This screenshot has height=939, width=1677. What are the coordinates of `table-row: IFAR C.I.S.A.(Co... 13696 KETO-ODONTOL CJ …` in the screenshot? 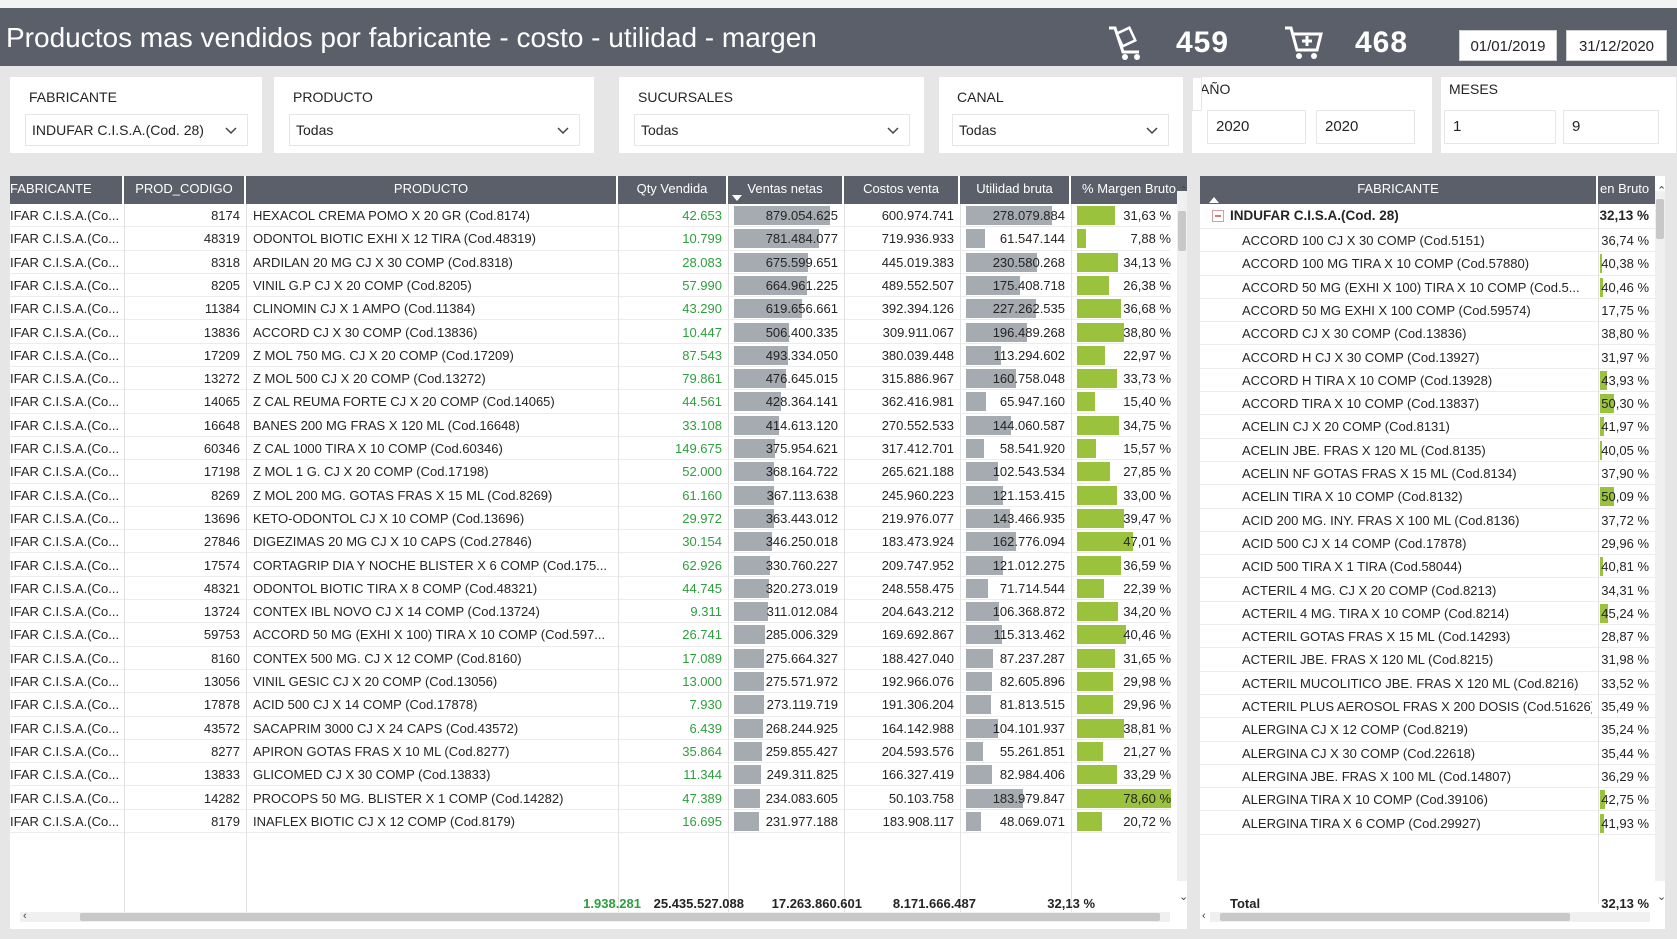 It's located at (590, 519).